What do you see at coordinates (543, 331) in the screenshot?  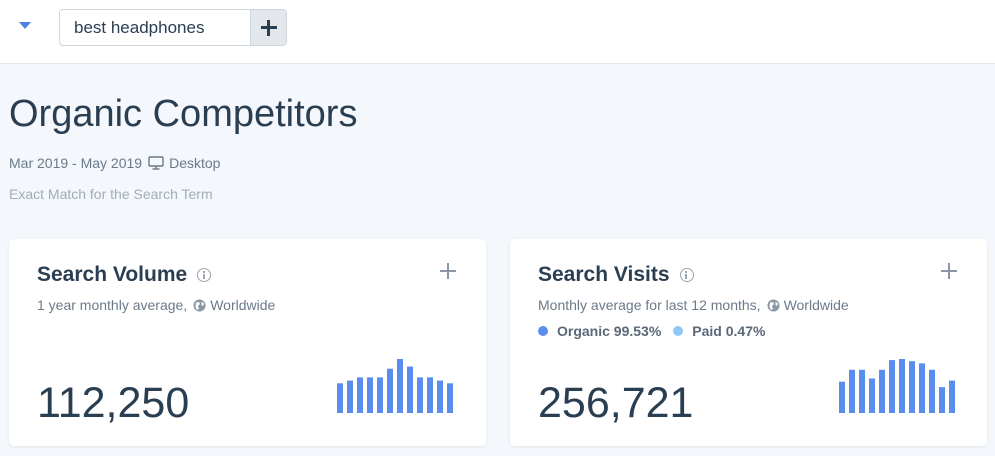 I see `organic-dot-icon` at bounding box center [543, 331].